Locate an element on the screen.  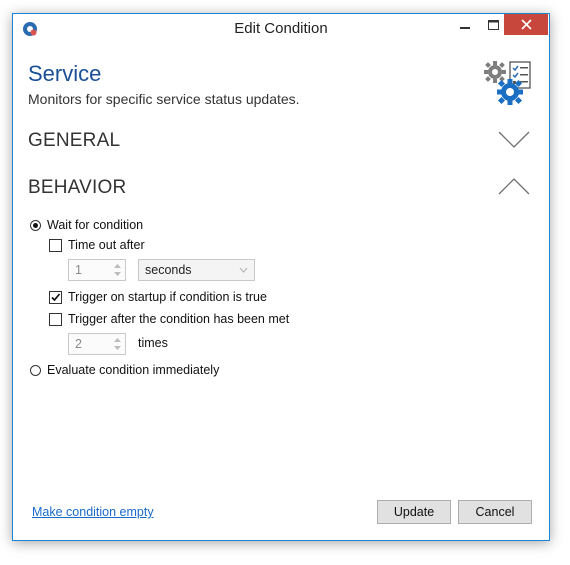
cancel-button: Cancel is located at coordinates (495, 512).